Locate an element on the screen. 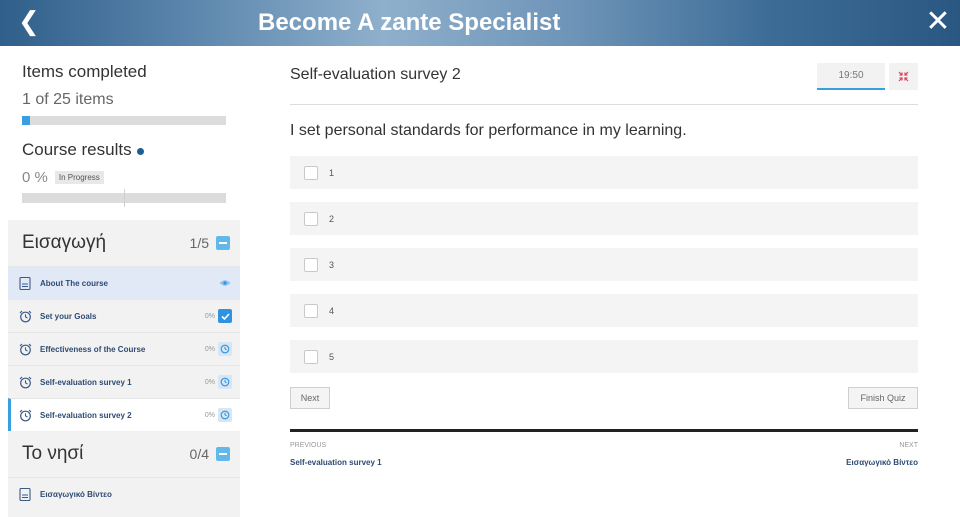 Image resolution: width=960 pixels, height=517 pixels. next-lesson-link: Εισαγωγικό Βίντεο is located at coordinates (882, 462).